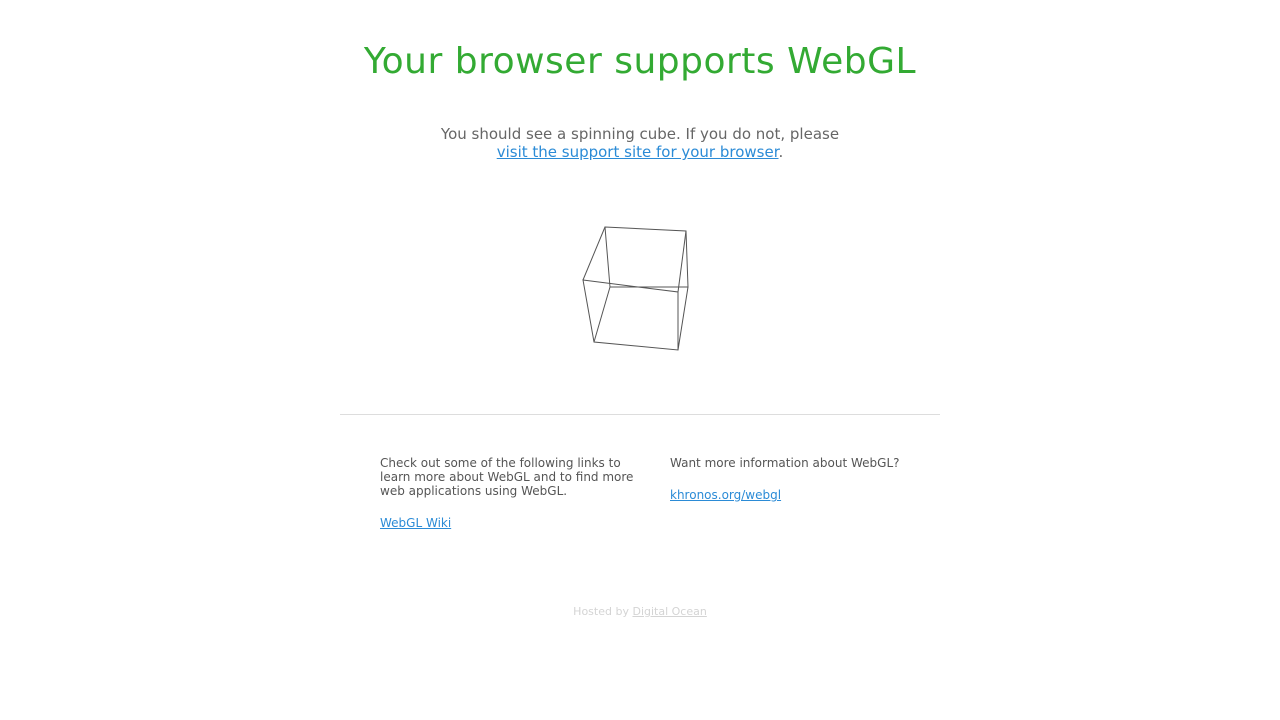 The width and height of the screenshot is (1280, 720). I want to click on info-description: Want more information about WebGL?, so click(785, 463).